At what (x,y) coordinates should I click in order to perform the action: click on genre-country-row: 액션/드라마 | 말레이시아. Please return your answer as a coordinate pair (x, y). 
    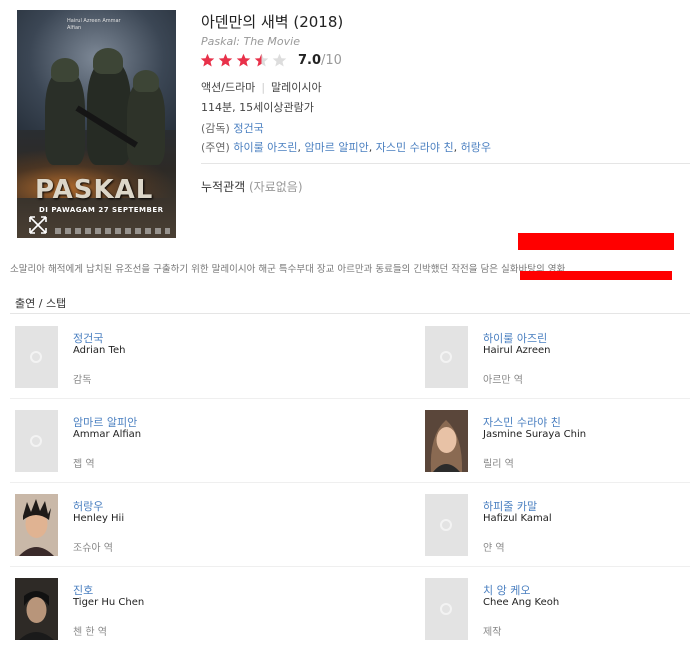
    Looking at the image, I should click on (261, 87).